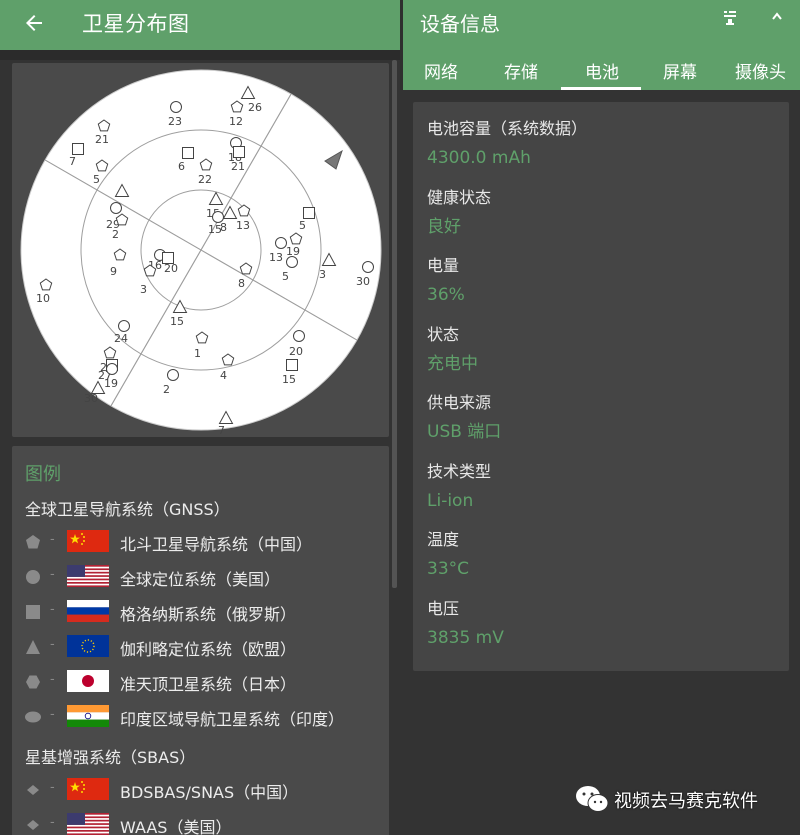 Image resolution: width=800 pixels, height=835 pixels. What do you see at coordinates (33, 647) in the screenshot?
I see `triangle-icon` at bounding box center [33, 647].